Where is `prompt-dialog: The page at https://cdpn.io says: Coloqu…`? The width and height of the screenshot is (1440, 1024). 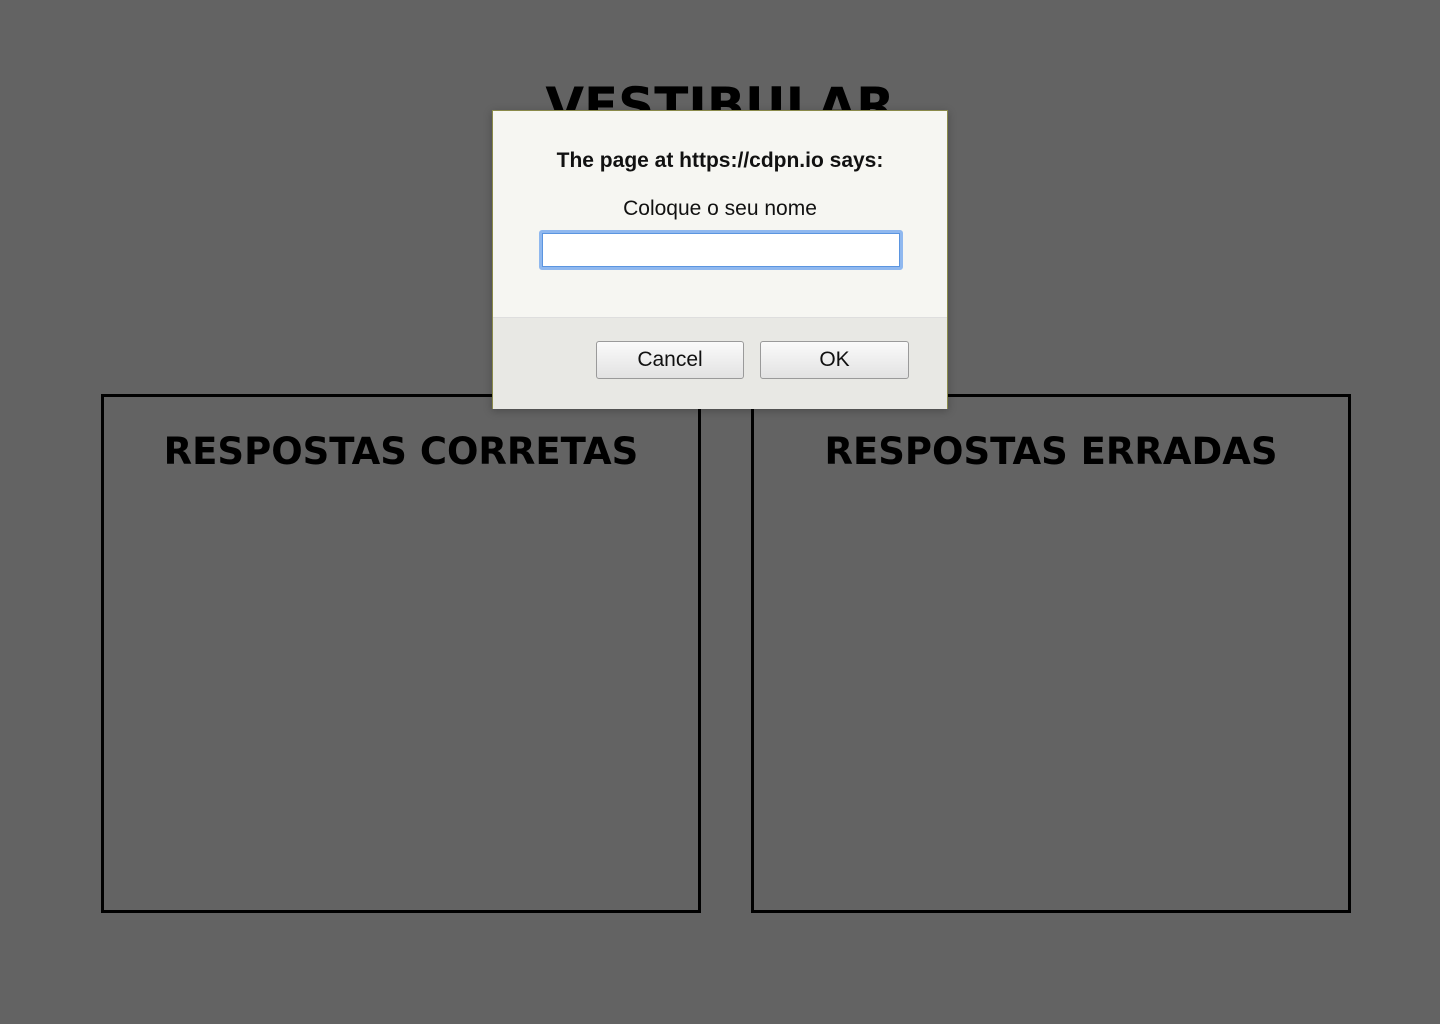 prompt-dialog: The page at https://cdpn.io says: Coloqu… is located at coordinates (720, 259).